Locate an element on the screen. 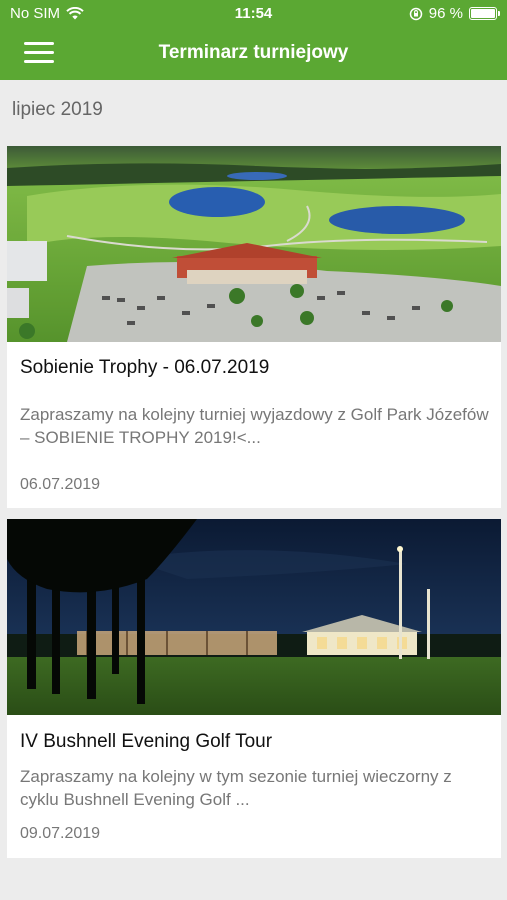 This screenshot has width=507, height=900. event-date: 06.07.2019 is located at coordinates (60, 484).